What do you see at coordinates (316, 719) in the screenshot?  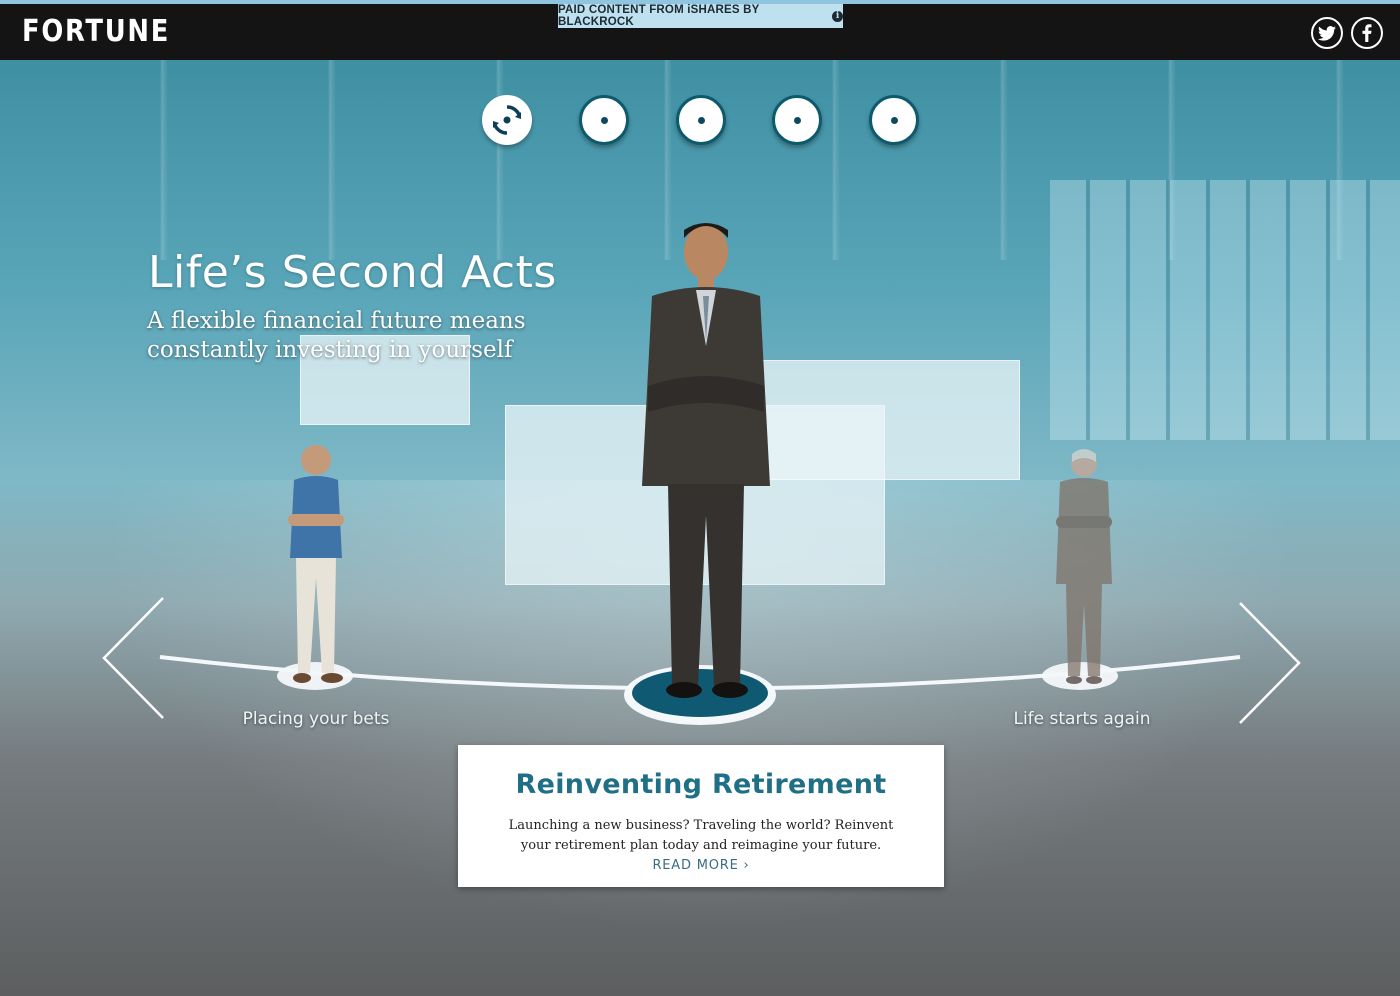 I see `stage-label-left: Placing your bets` at bounding box center [316, 719].